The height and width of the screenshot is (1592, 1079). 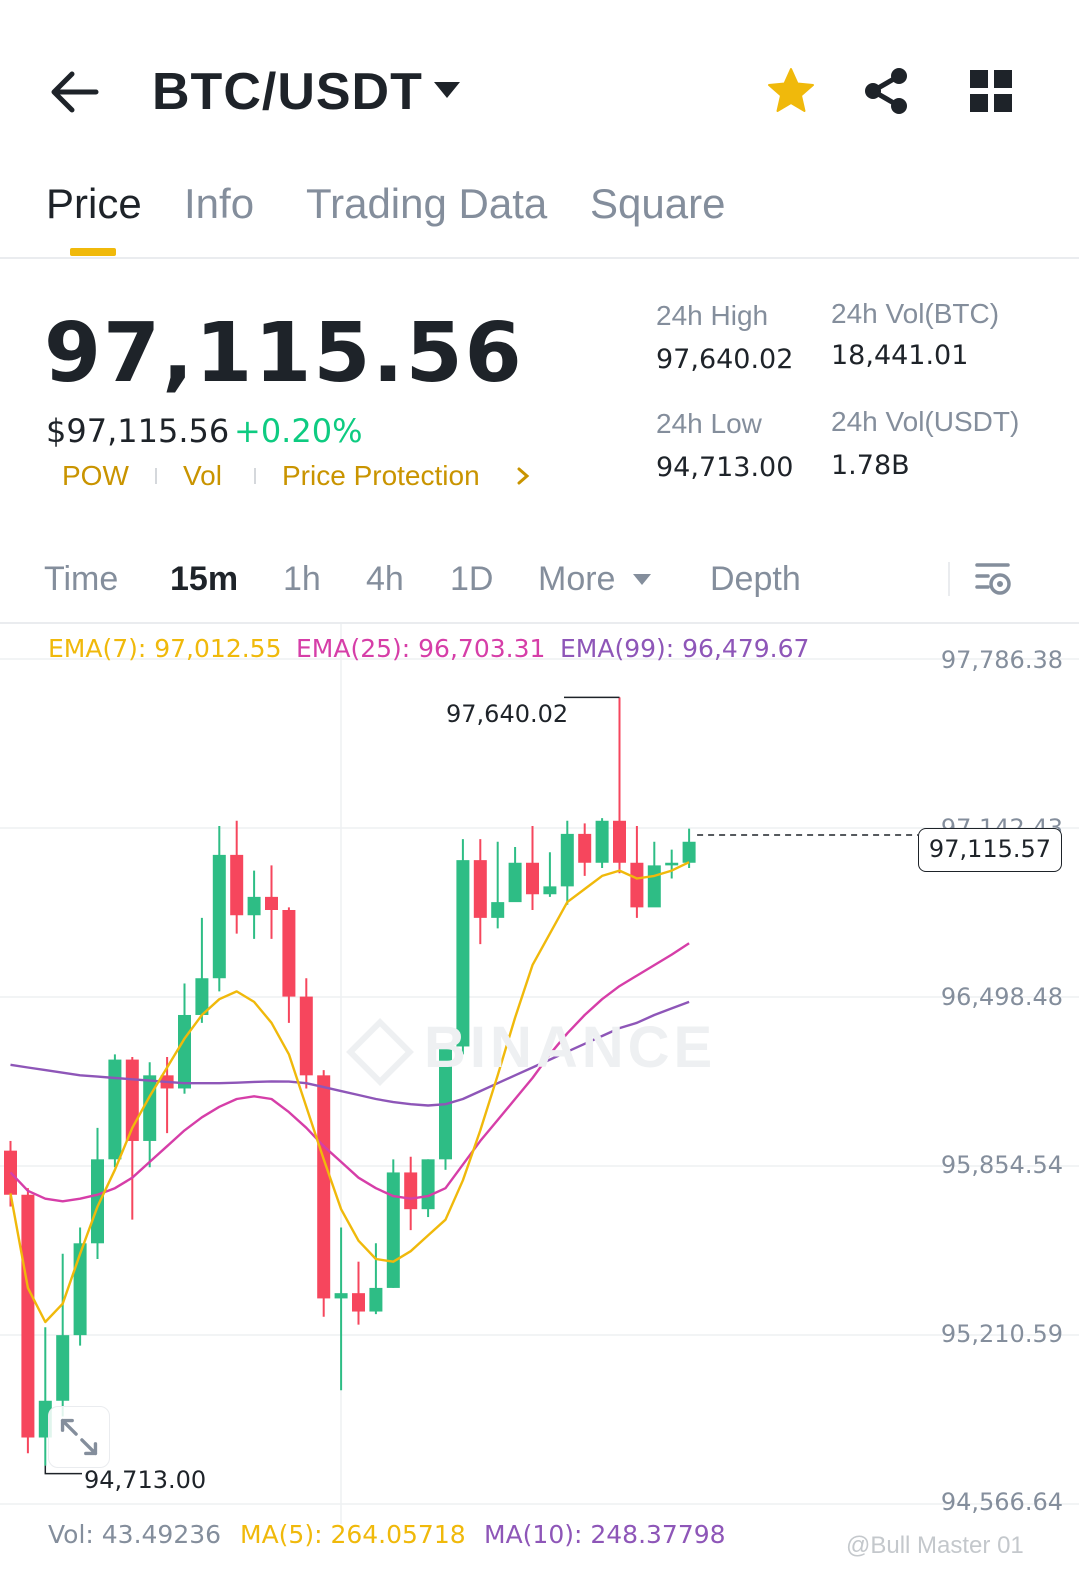 I want to click on stat-high-label: 24h High, so click(x=712, y=315).